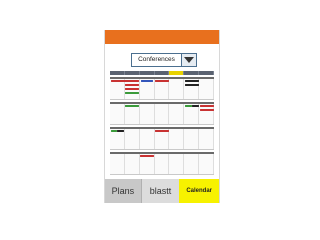  I want to click on calendar-weekday-header, so click(162, 73).